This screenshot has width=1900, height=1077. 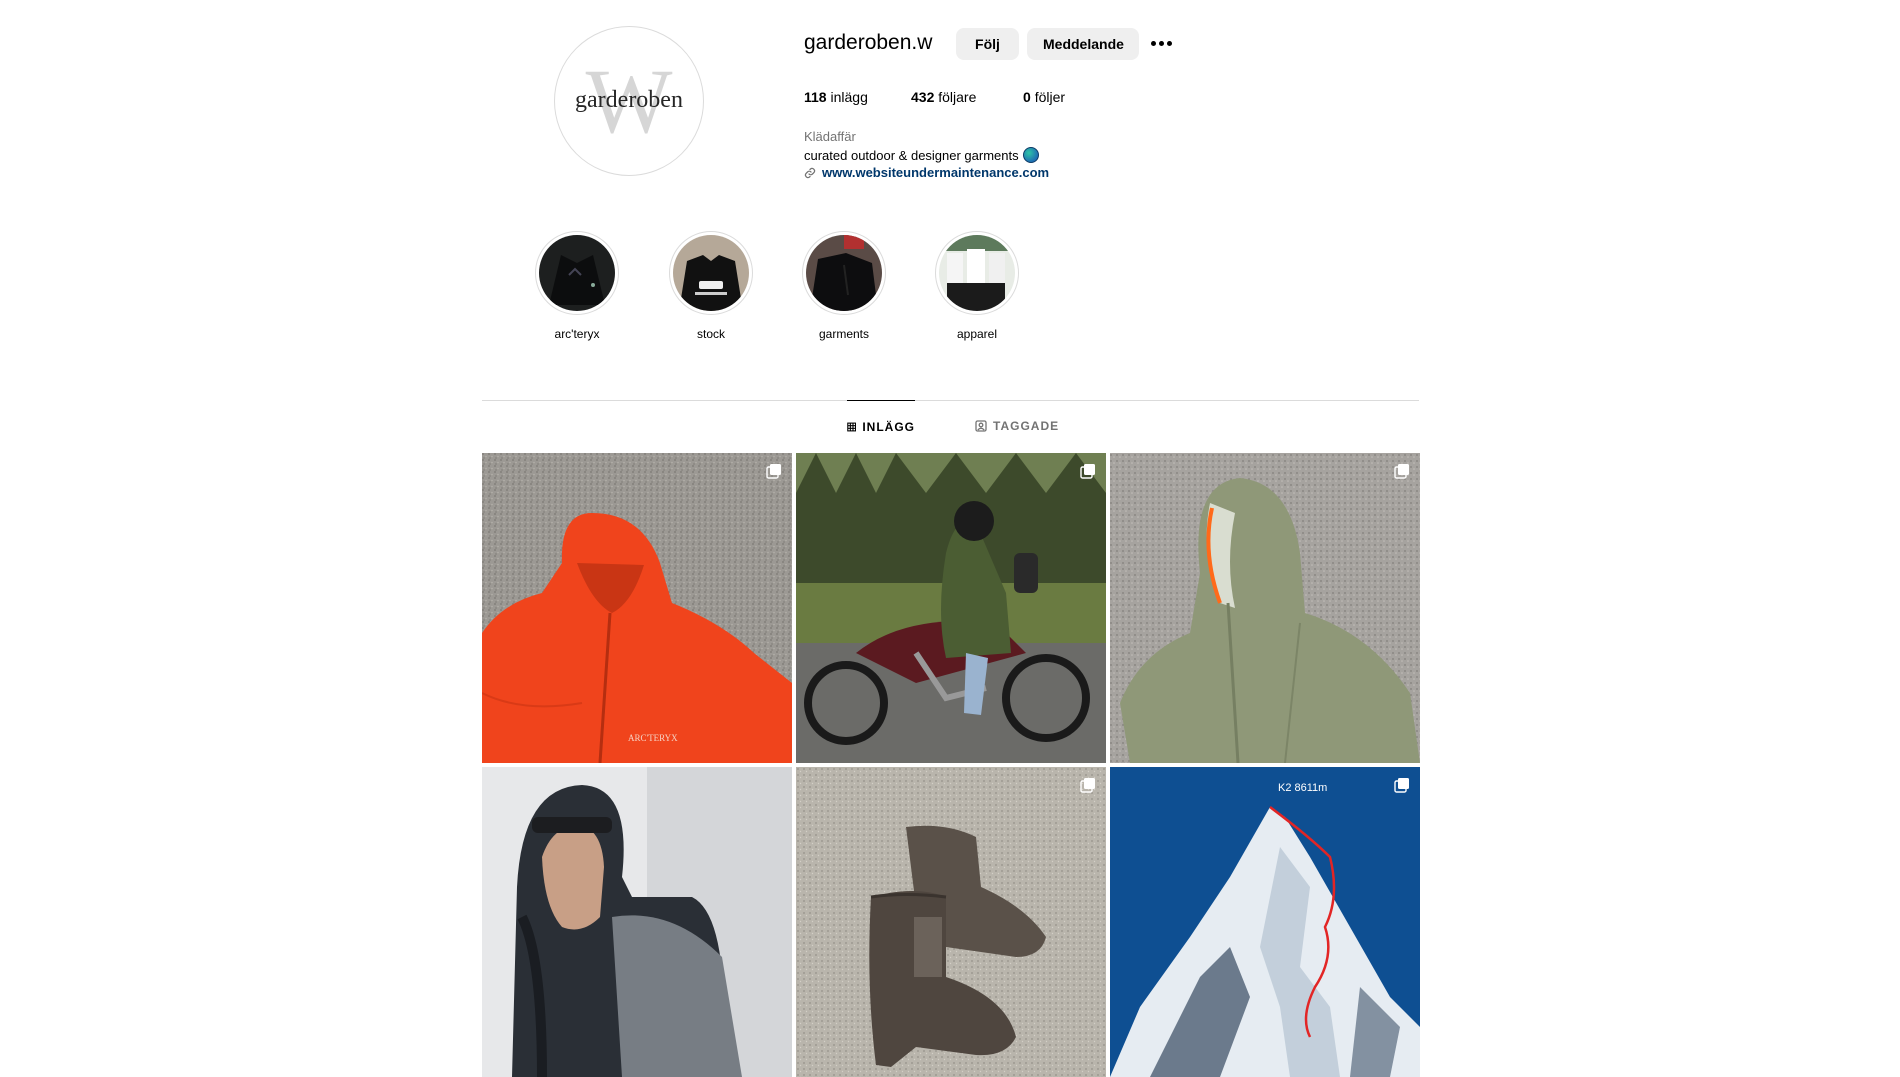 What do you see at coordinates (923, 97) in the screenshot?
I see `followers-count: 432` at bounding box center [923, 97].